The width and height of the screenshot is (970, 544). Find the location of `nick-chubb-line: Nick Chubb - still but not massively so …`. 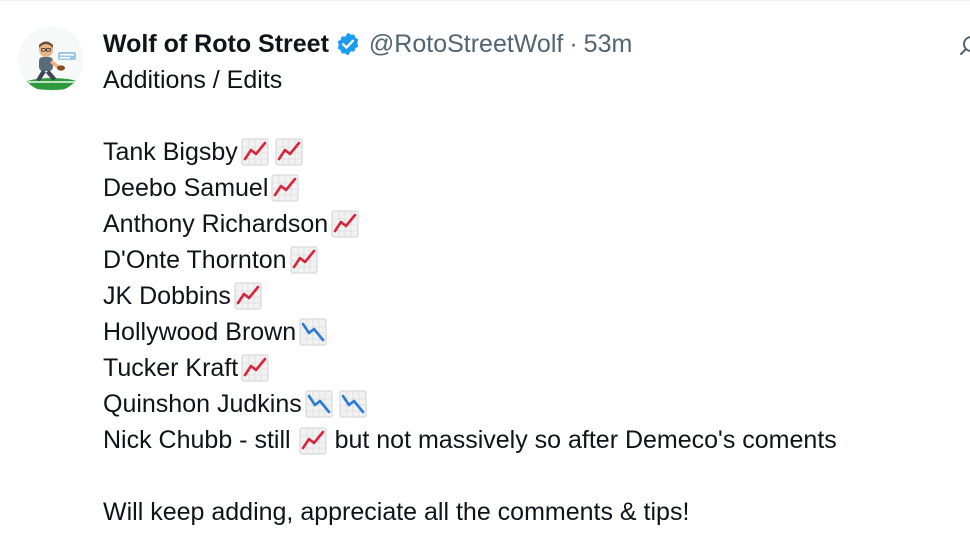

nick-chubb-line: Nick Chubb - still but not massively so … is located at coordinates (528, 440).